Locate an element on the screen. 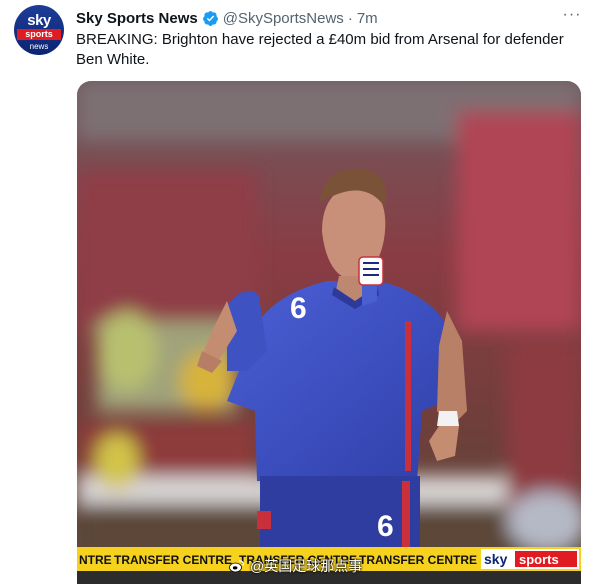 This screenshot has height=584, width=591. ticker-item-2: TRANSFER CENTRE is located at coordinates (173, 560).